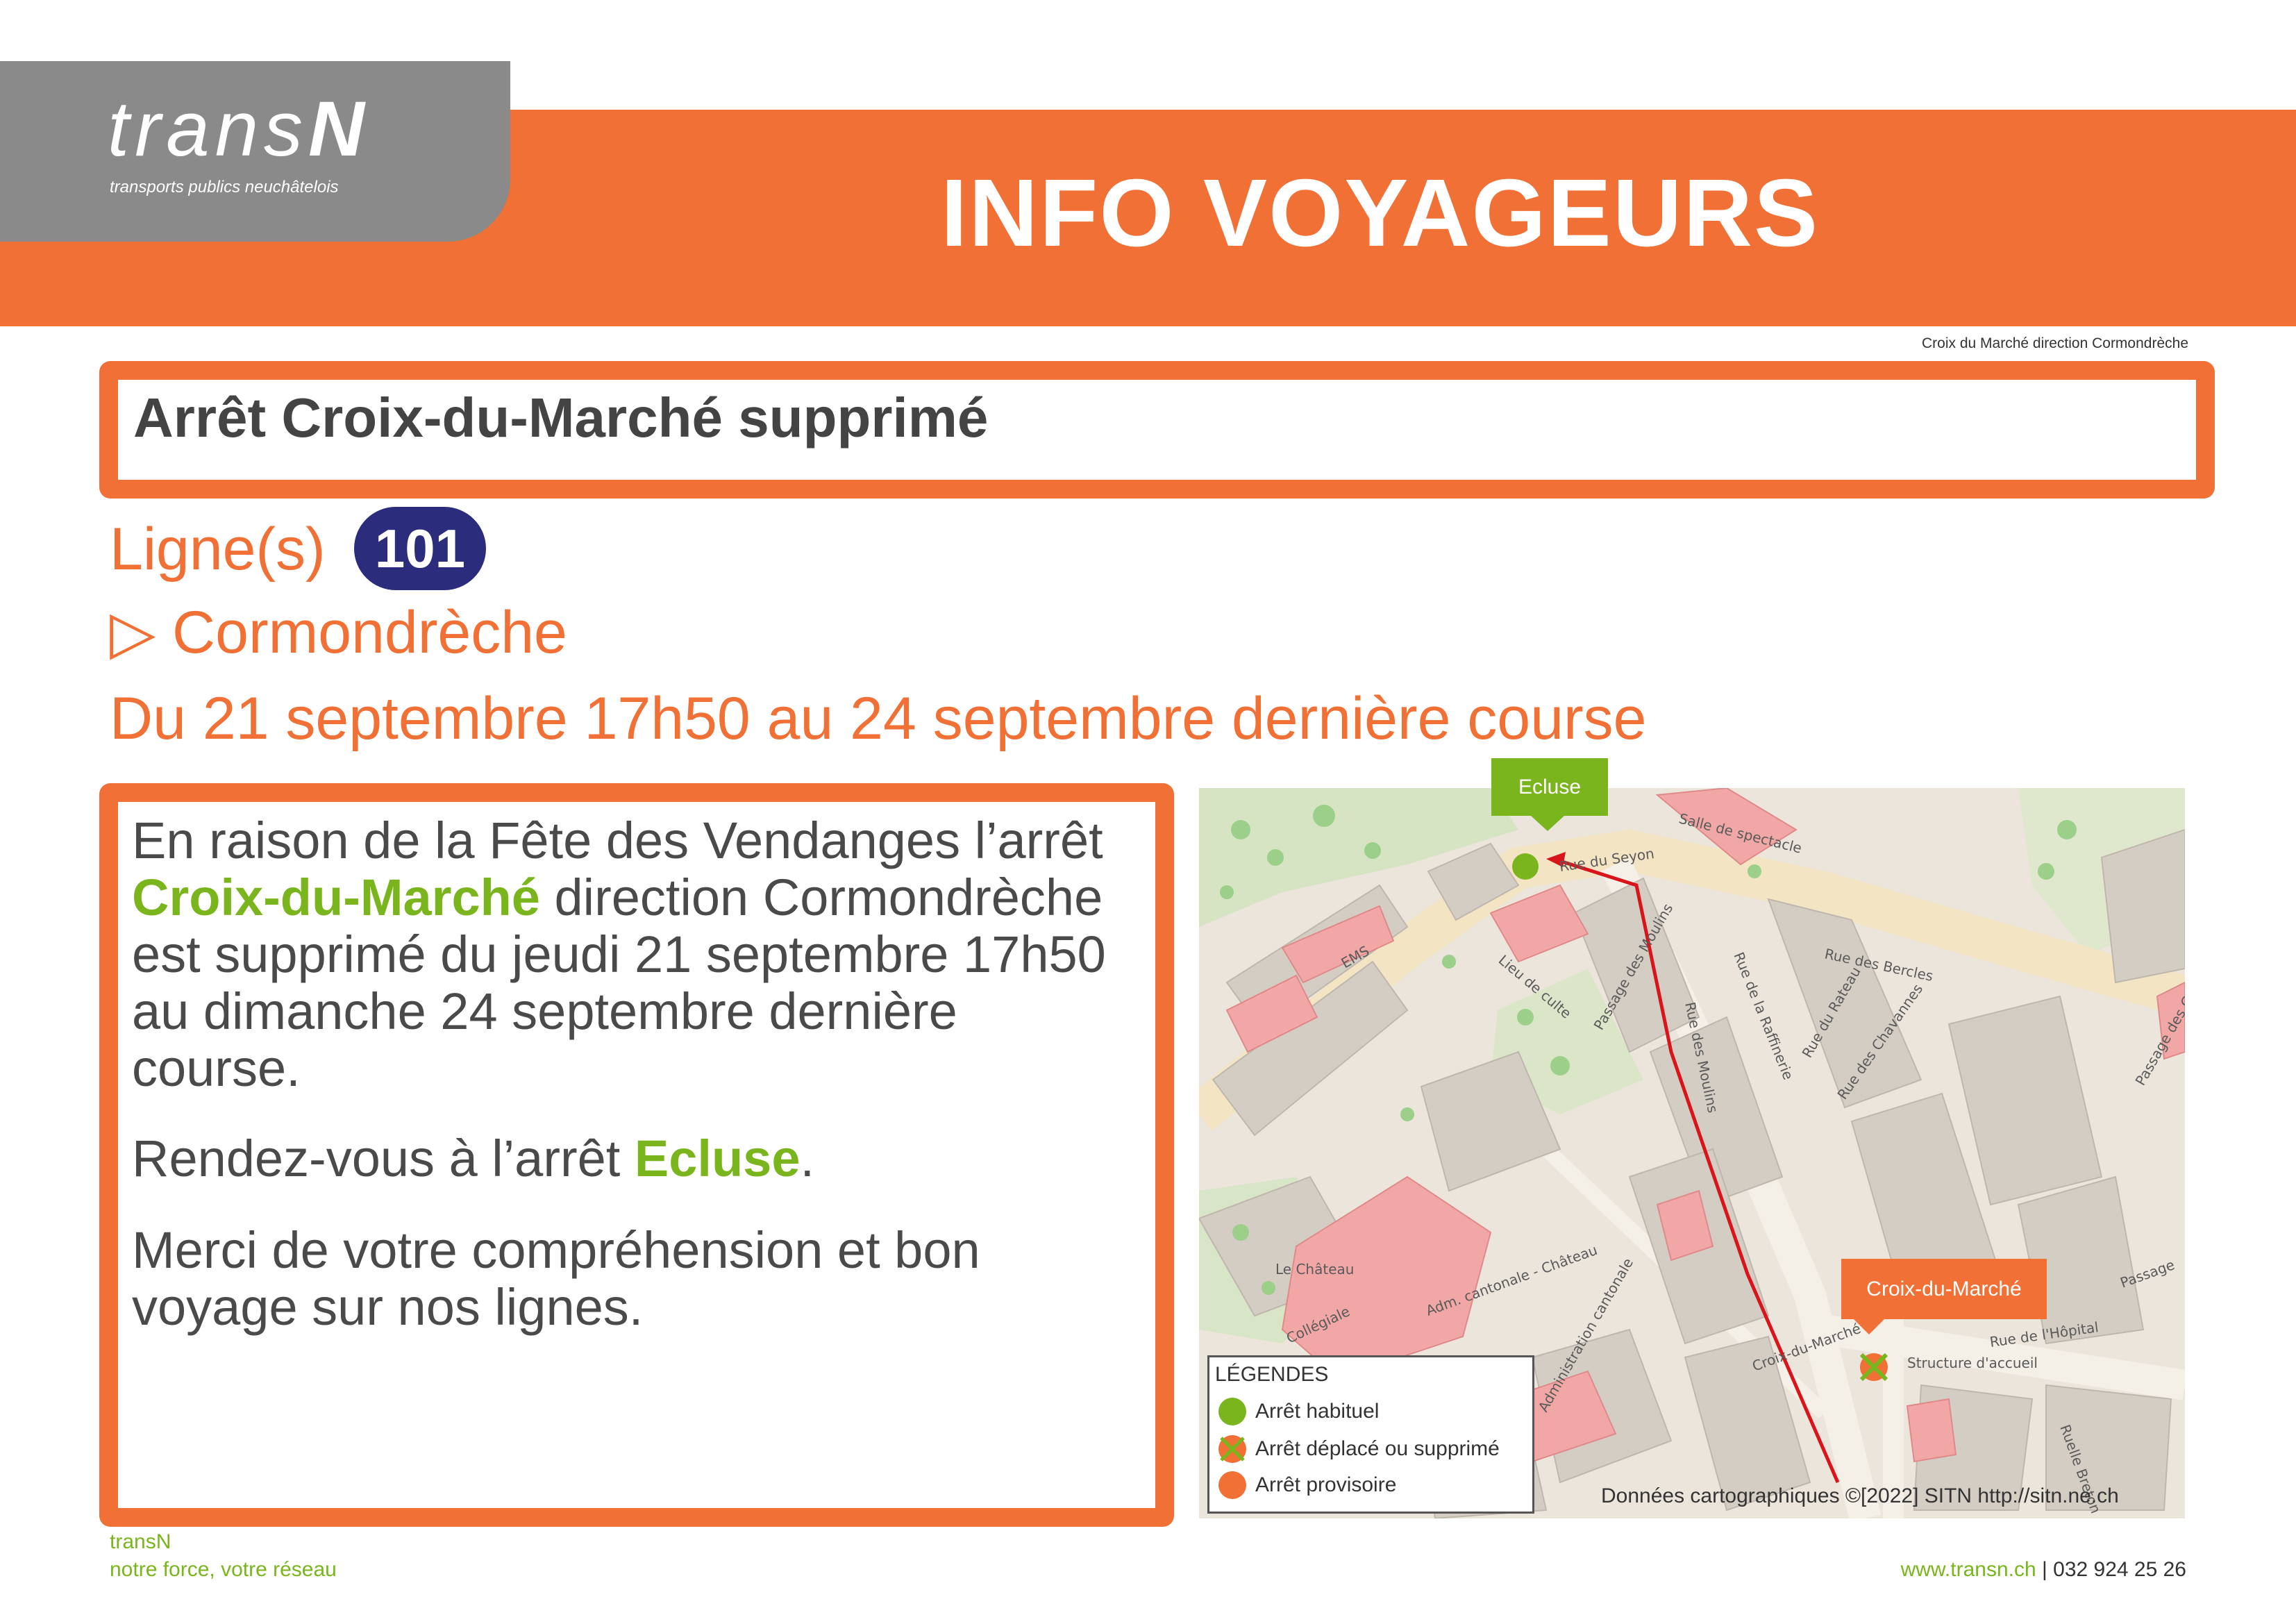  I want to click on cross-icon, so click(1232, 1449).